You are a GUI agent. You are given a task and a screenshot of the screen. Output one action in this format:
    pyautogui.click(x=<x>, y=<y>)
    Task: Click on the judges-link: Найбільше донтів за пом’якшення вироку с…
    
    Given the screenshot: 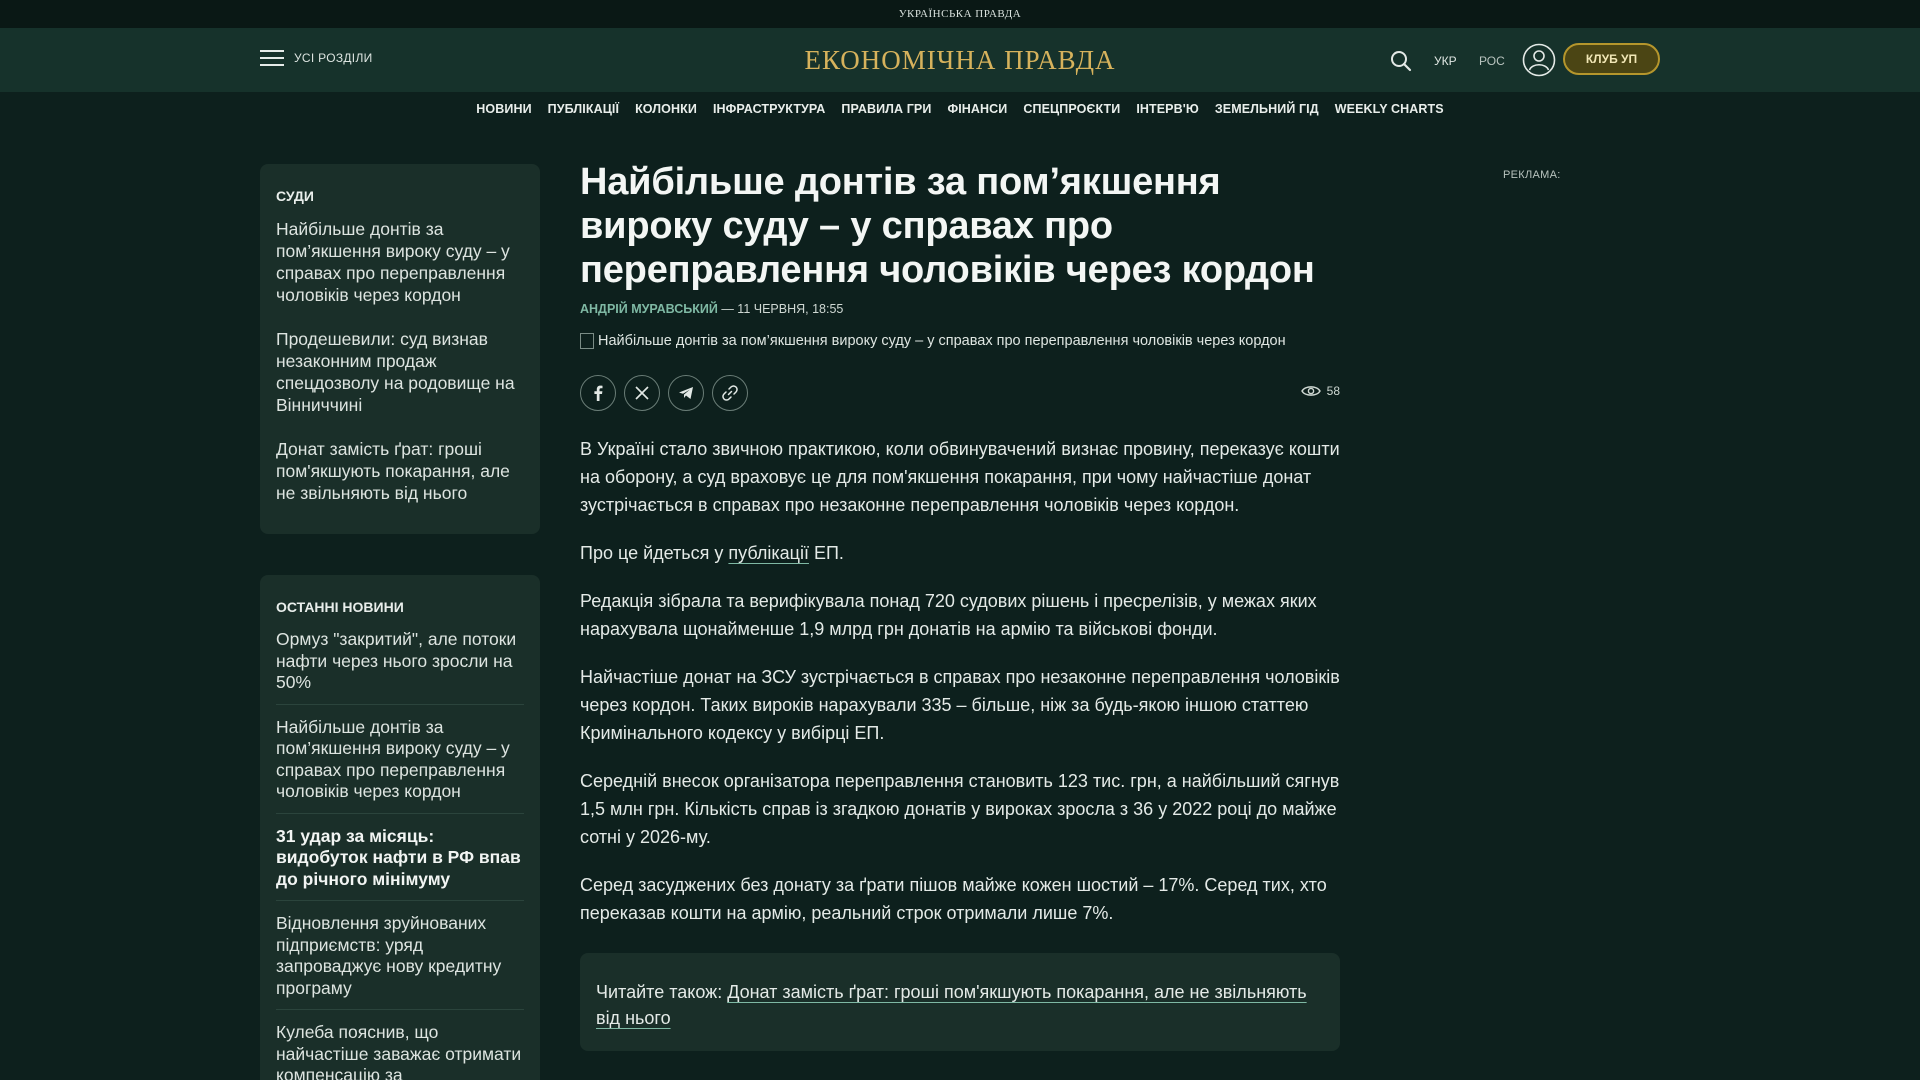 What is the action you would take?
    pyautogui.click(x=400, y=262)
    